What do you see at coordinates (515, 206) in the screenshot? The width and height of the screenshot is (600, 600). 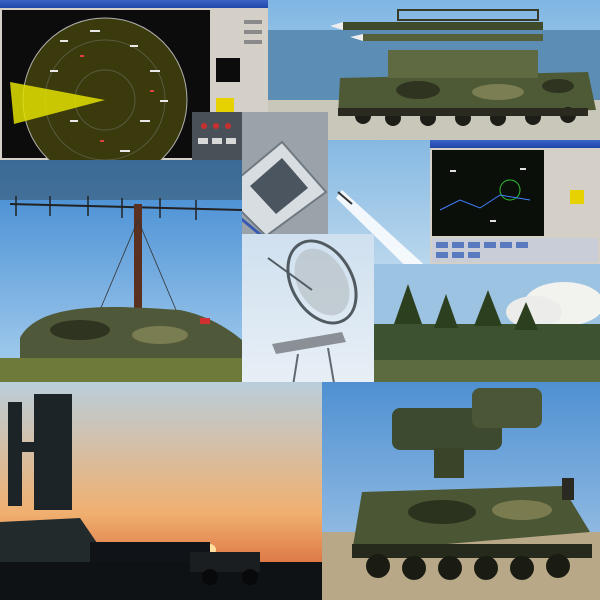 I see `tactical-display-illustration` at bounding box center [515, 206].